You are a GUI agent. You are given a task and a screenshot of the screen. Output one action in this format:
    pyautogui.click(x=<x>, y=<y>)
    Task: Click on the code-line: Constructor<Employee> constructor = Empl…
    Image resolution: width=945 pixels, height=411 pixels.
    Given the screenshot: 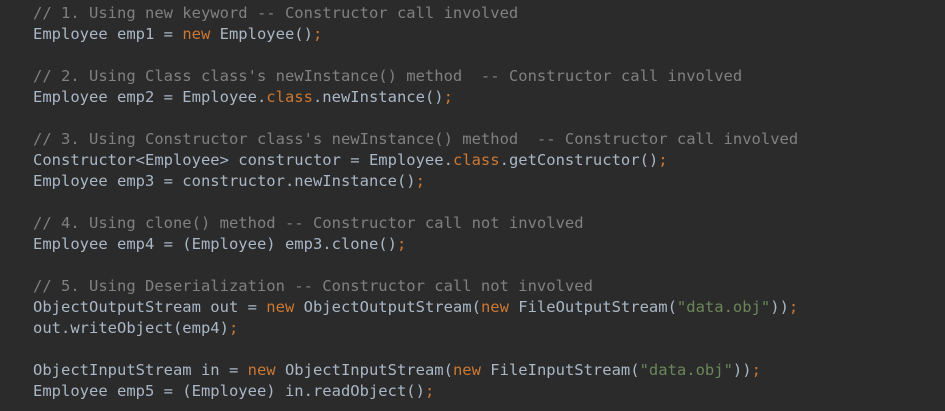 What is the action you would take?
    pyautogui.click(x=489, y=160)
    